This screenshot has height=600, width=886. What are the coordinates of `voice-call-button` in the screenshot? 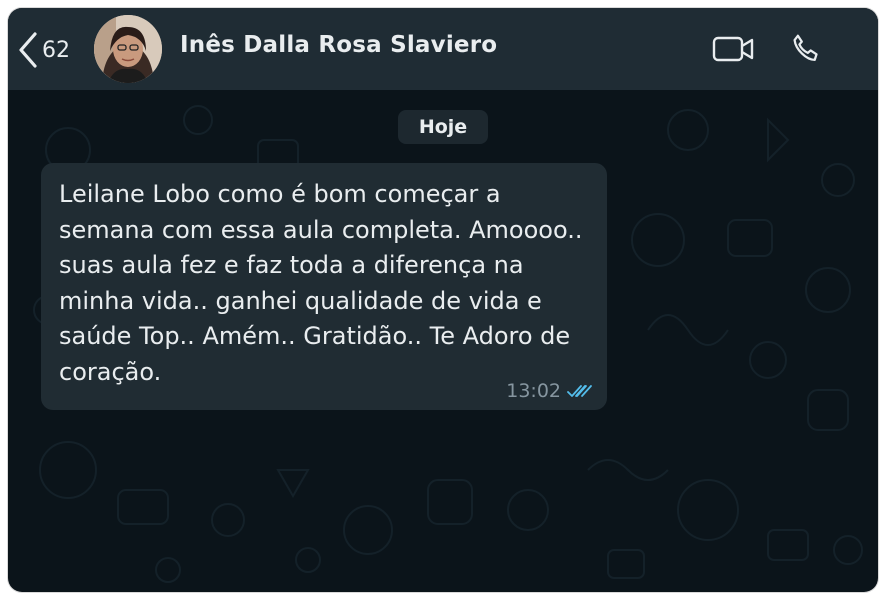 It's located at (806, 52).